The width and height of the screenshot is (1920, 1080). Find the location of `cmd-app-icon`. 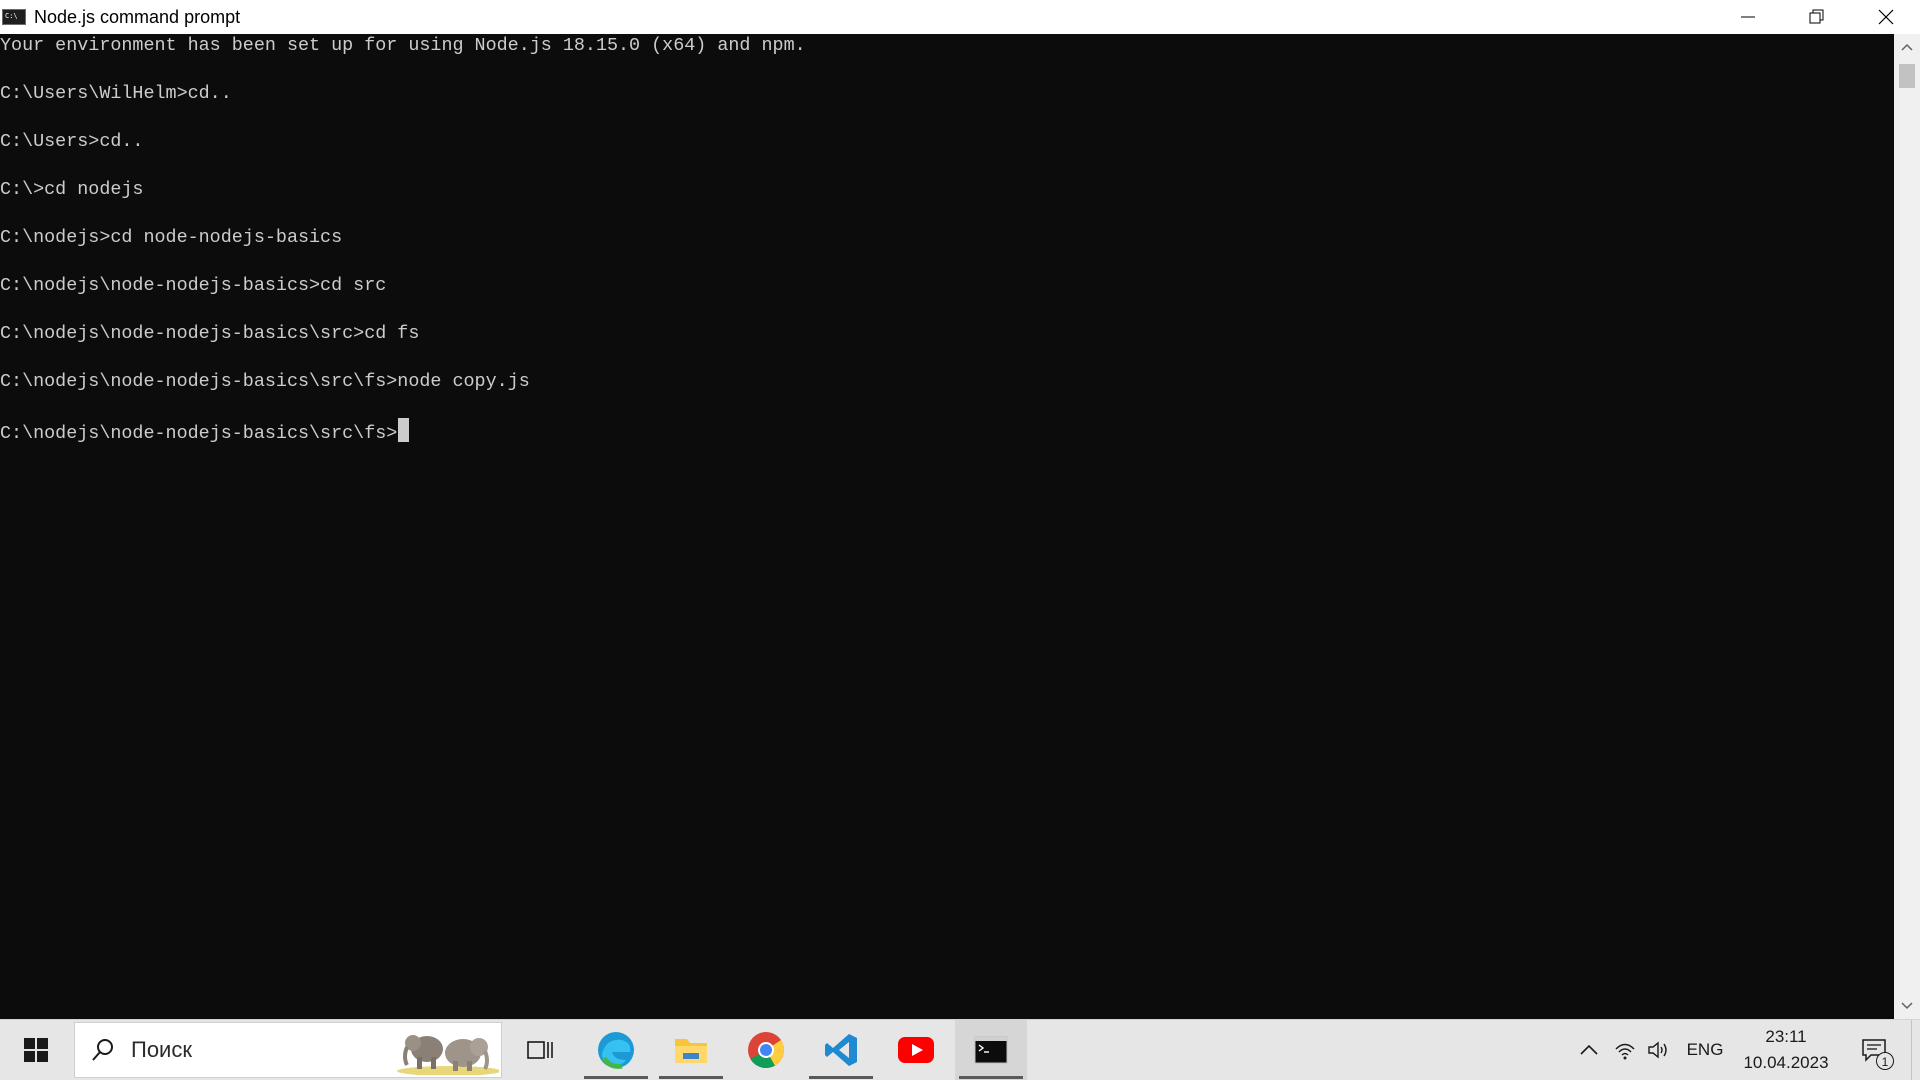

cmd-app-icon is located at coordinates (14, 17).